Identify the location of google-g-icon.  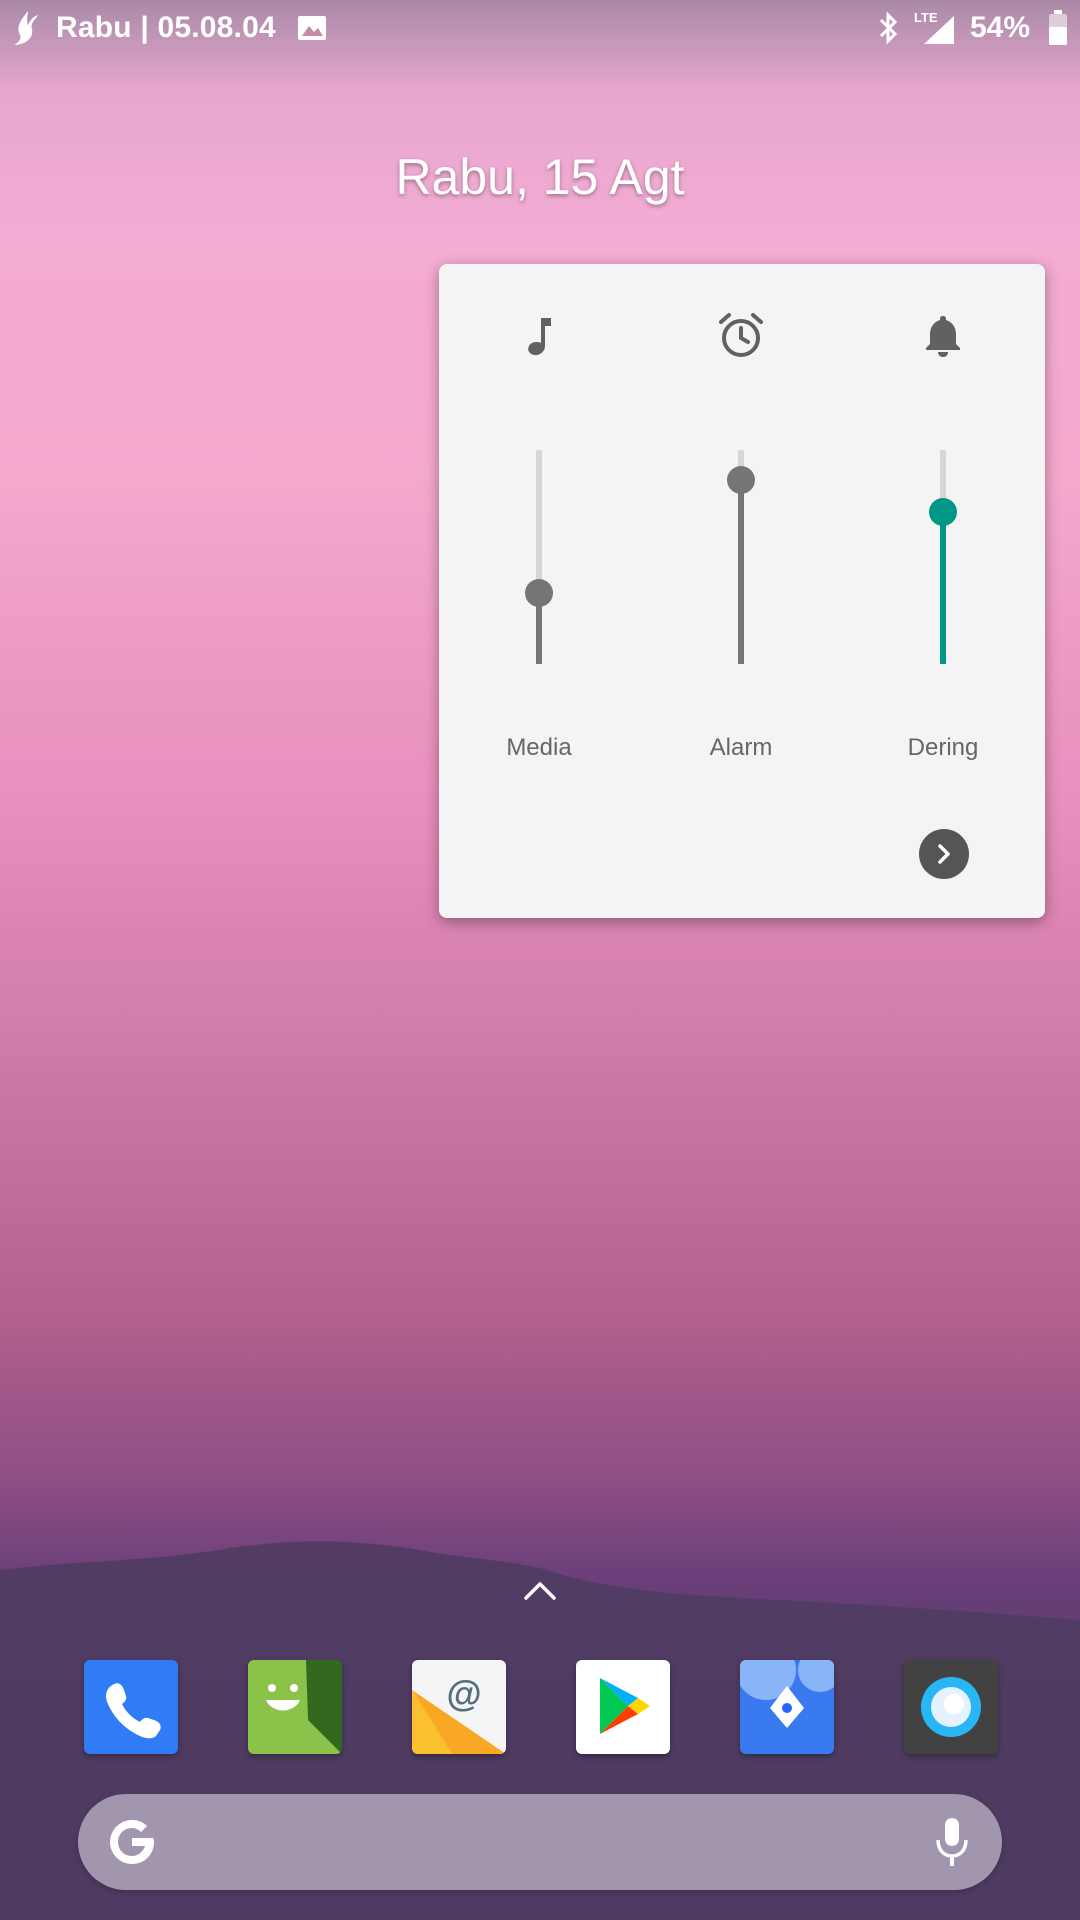
(132, 1842).